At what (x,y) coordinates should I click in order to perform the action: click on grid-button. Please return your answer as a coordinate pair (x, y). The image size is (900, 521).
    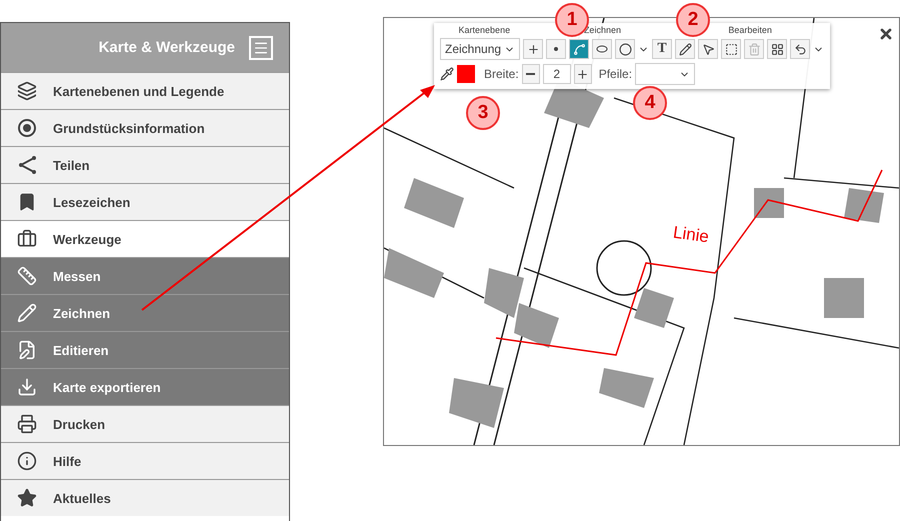
    Looking at the image, I should click on (777, 49).